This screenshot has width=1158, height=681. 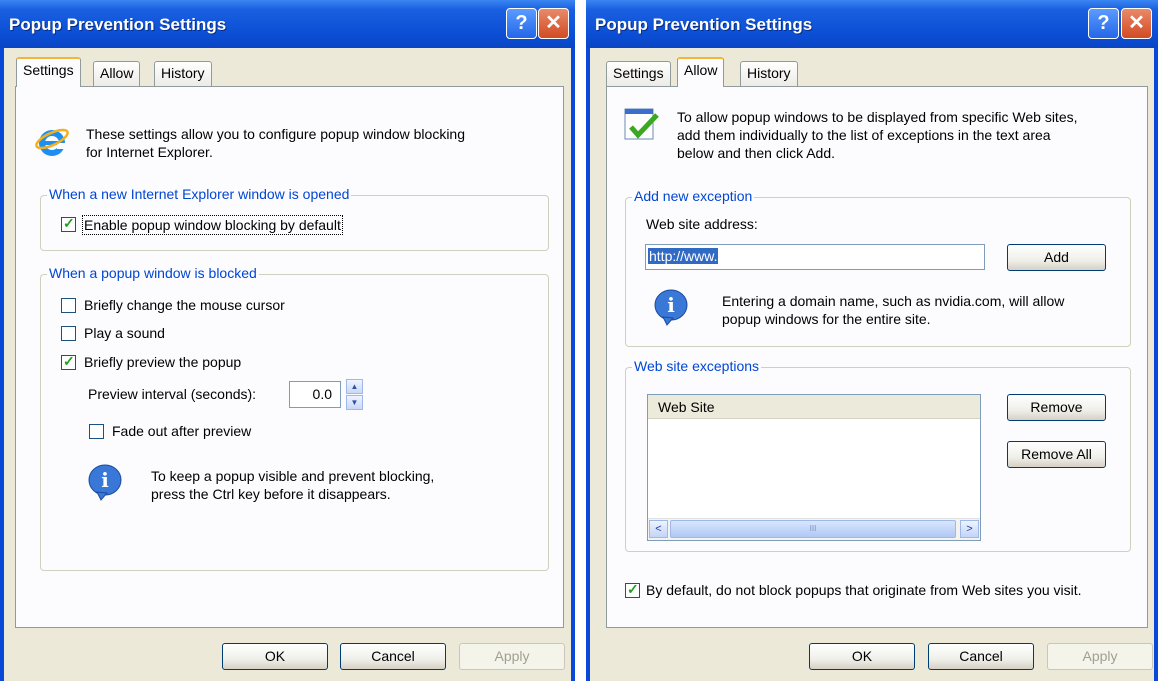 I want to click on change-cursor-label: Briefly change the mouse cursor, so click(x=184, y=305).